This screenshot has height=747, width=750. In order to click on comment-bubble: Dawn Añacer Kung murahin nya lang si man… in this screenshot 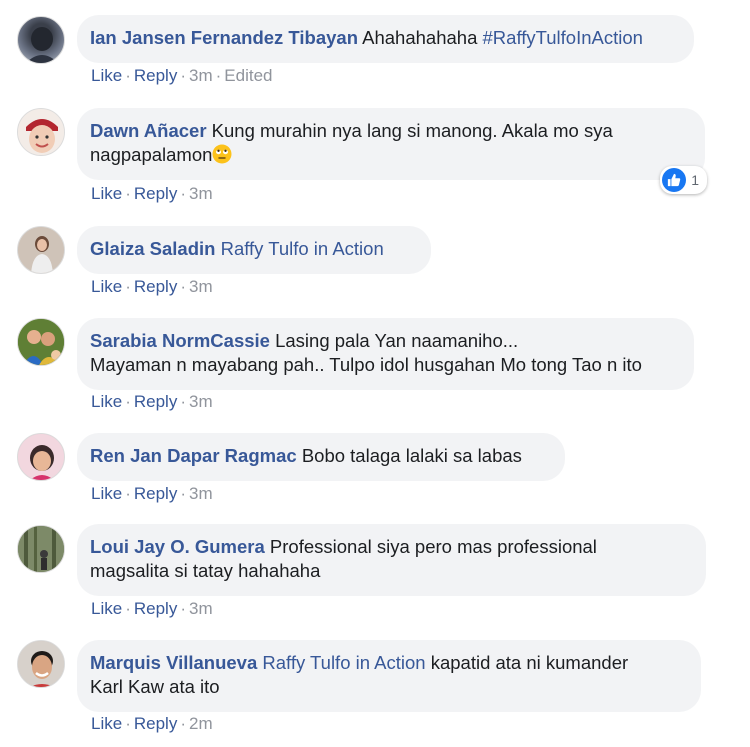, I will do `click(392, 151)`.